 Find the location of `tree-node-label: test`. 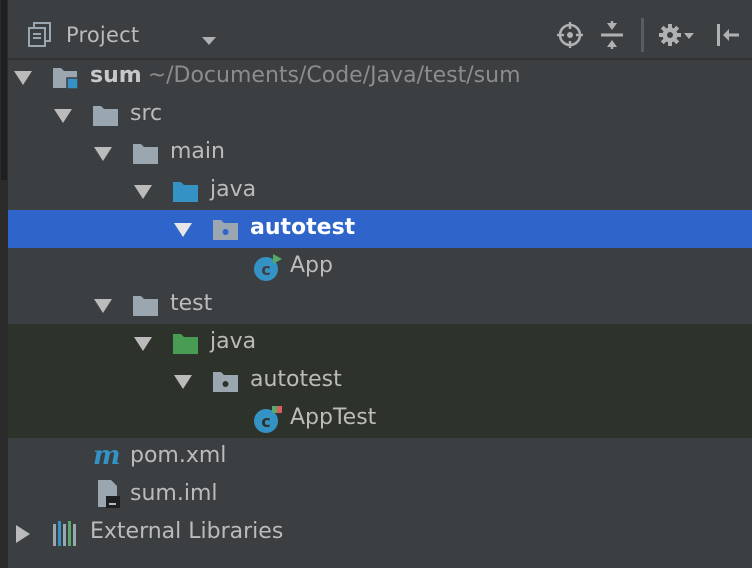

tree-node-label: test is located at coordinates (191, 303).